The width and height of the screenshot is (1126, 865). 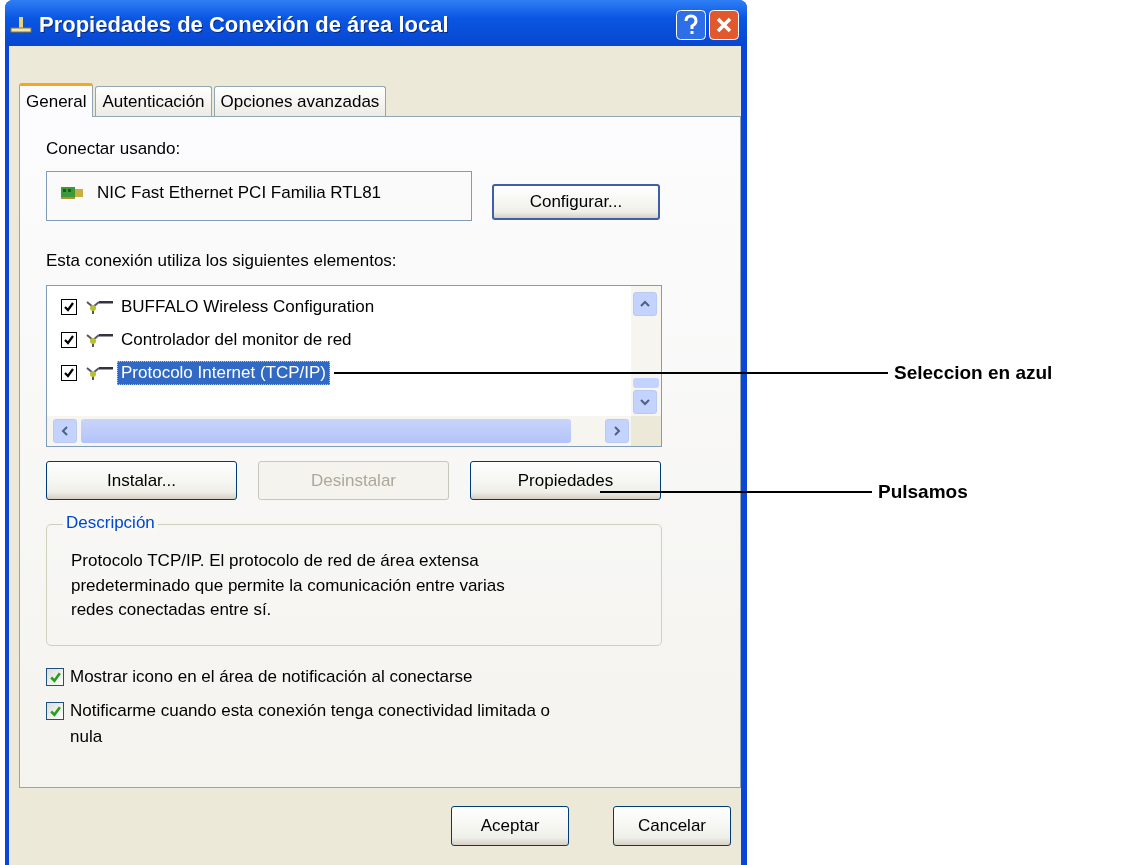 I want to click on network-icon, so click(x=21, y=25).